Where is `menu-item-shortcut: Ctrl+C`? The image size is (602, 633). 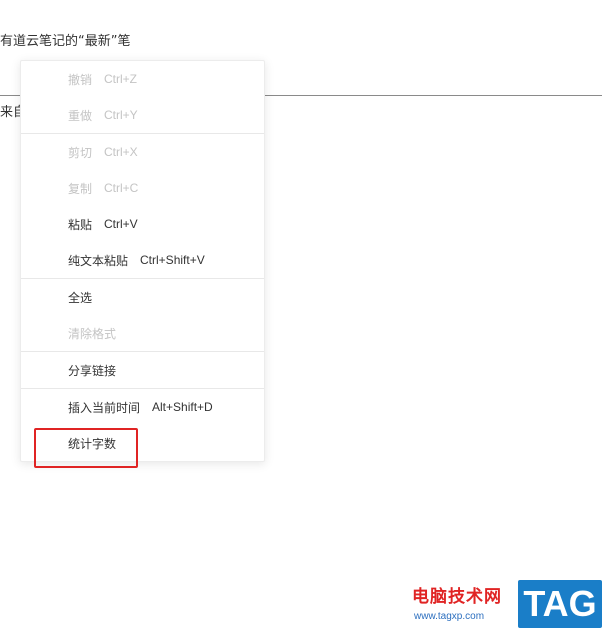
menu-item-shortcut: Ctrl+C is located at coordinates (121, 188).